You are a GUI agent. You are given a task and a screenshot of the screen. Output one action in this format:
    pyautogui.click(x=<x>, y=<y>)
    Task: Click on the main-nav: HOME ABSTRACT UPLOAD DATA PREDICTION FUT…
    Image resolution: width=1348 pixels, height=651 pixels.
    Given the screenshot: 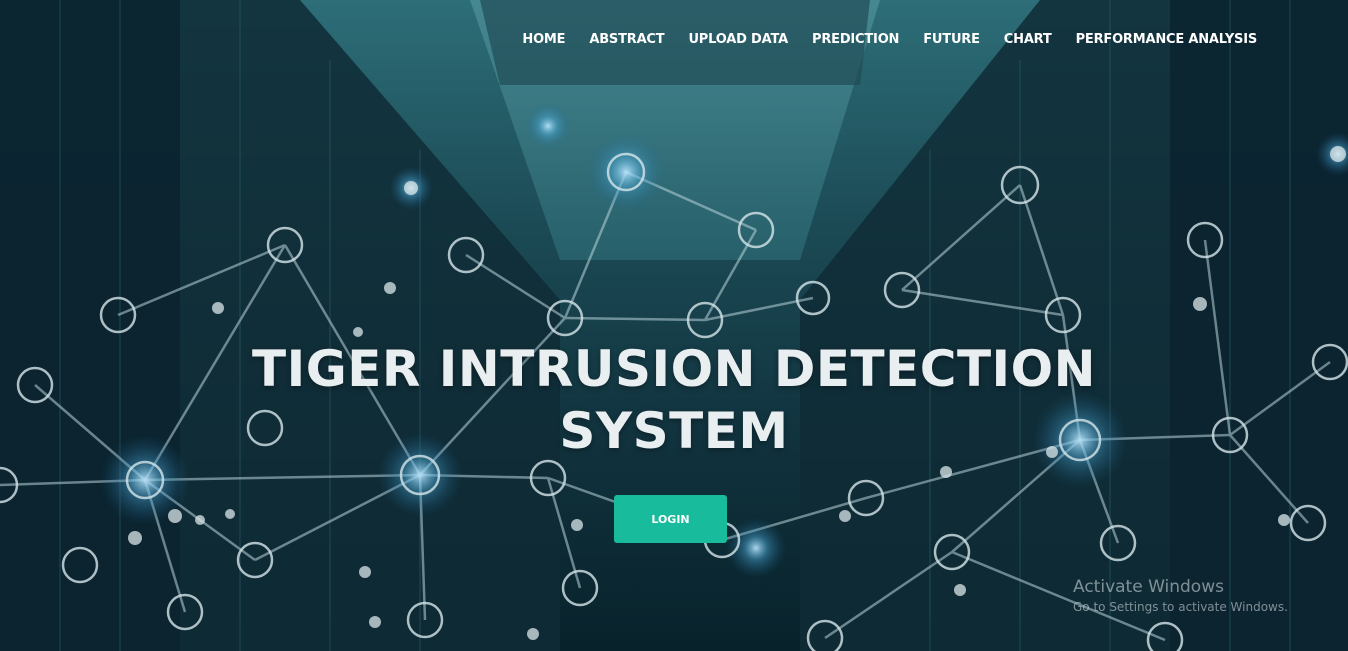 What is the action you would take?
    pyautogui.click(x=877, y=40)
    